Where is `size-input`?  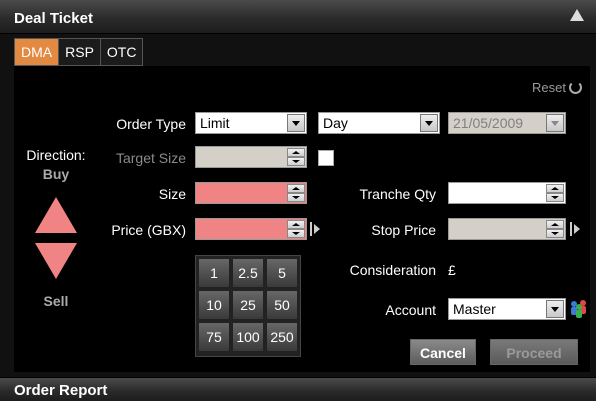
size-input is located at coordinates (251, 193).